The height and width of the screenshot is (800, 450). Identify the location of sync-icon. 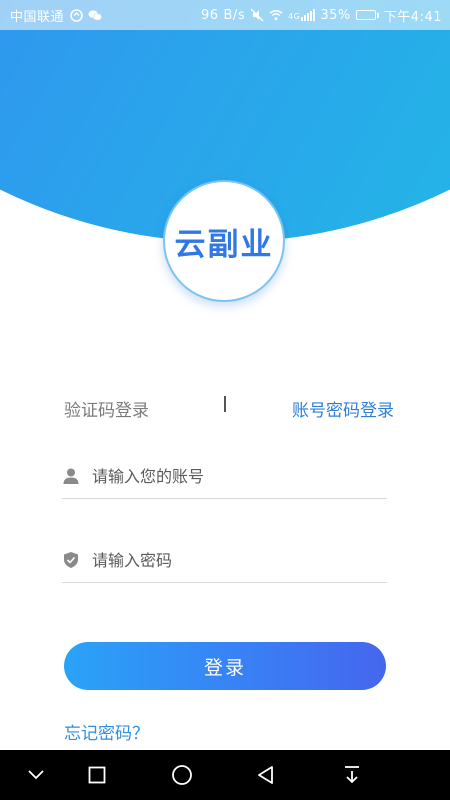
(76, 15).